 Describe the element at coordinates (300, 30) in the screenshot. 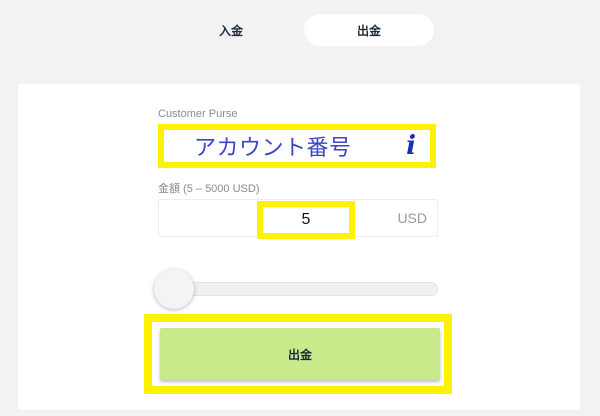

I see `tab-bar: 入金 出金` at that location.